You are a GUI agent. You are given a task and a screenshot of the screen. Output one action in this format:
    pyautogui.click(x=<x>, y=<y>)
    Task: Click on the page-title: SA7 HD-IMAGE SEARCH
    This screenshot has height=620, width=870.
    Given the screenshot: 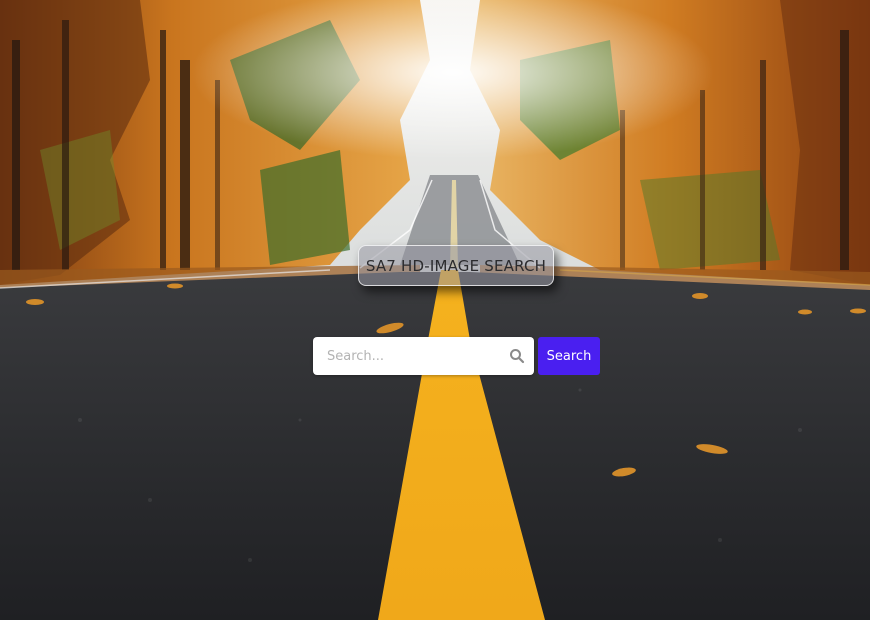 What is the action you would take?
    pyautogui.click(x=456, y=265)
    